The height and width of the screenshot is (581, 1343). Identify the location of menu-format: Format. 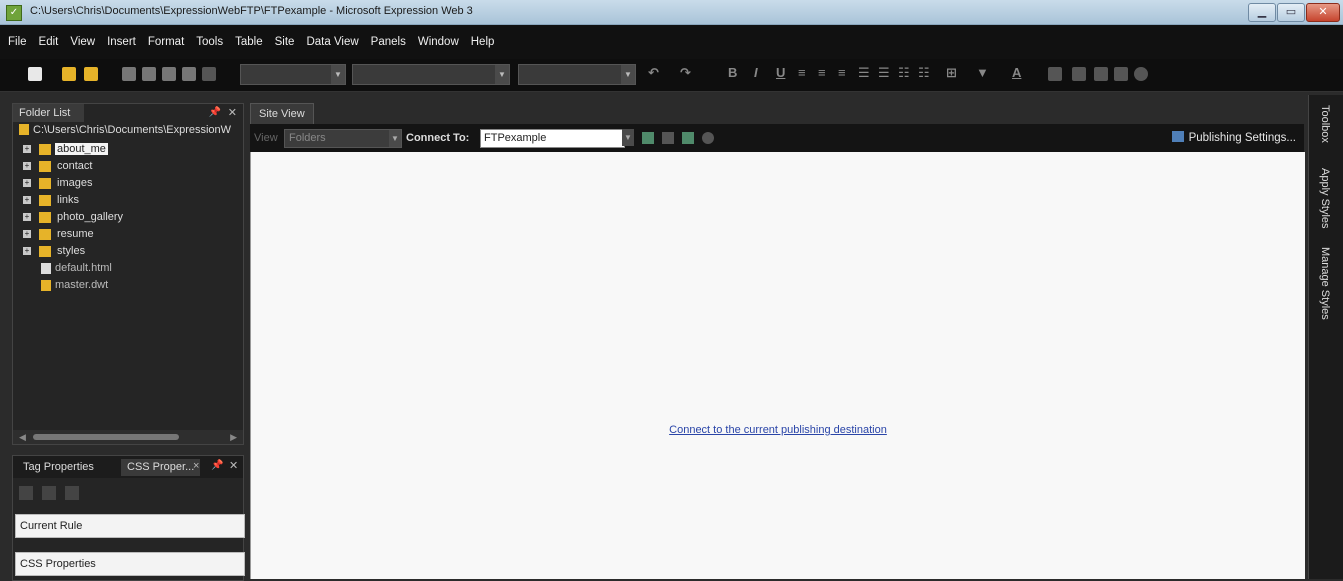
(166, 42).